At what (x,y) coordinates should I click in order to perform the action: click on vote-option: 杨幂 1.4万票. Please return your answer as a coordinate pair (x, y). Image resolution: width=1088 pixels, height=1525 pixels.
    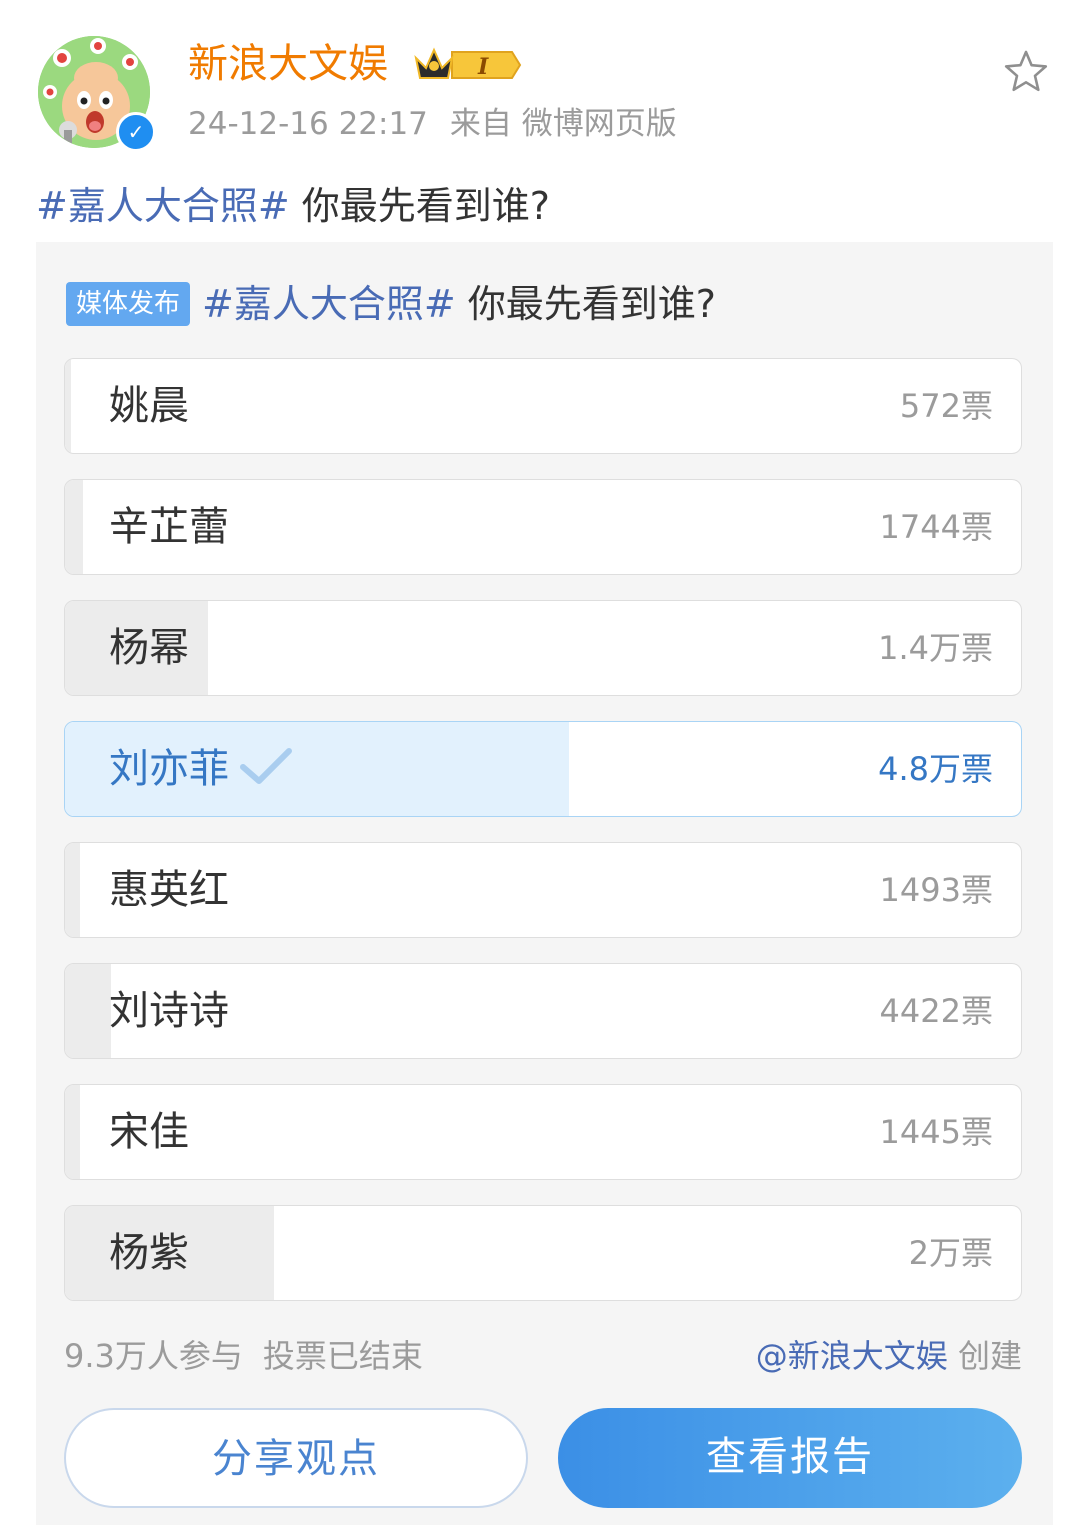
    Looking at the image, I should click on (543, 648).